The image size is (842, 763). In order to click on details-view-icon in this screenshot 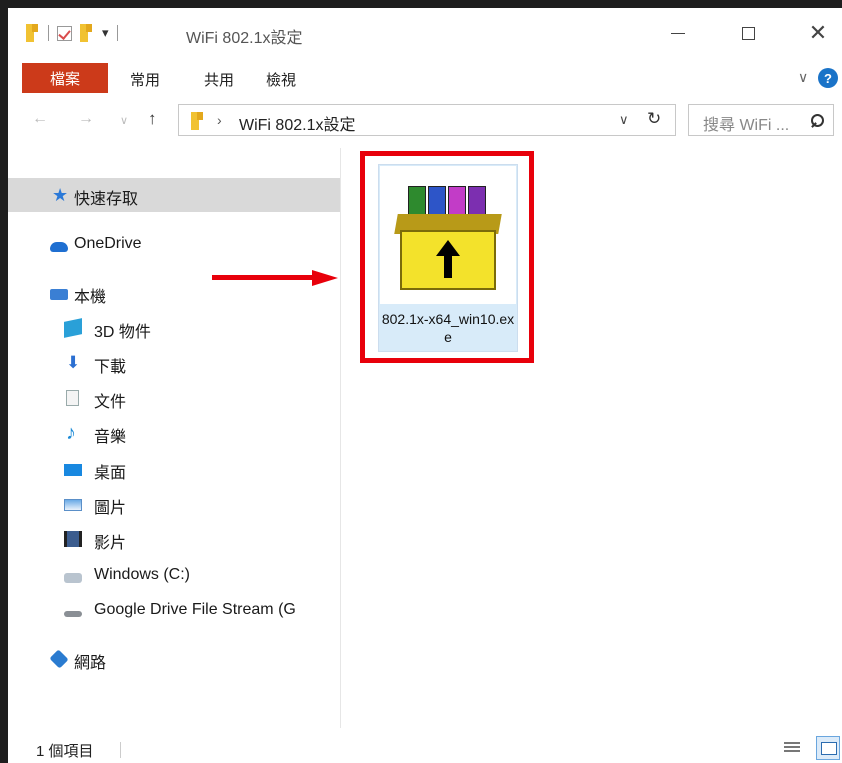, I will do `click(792, 748)`.